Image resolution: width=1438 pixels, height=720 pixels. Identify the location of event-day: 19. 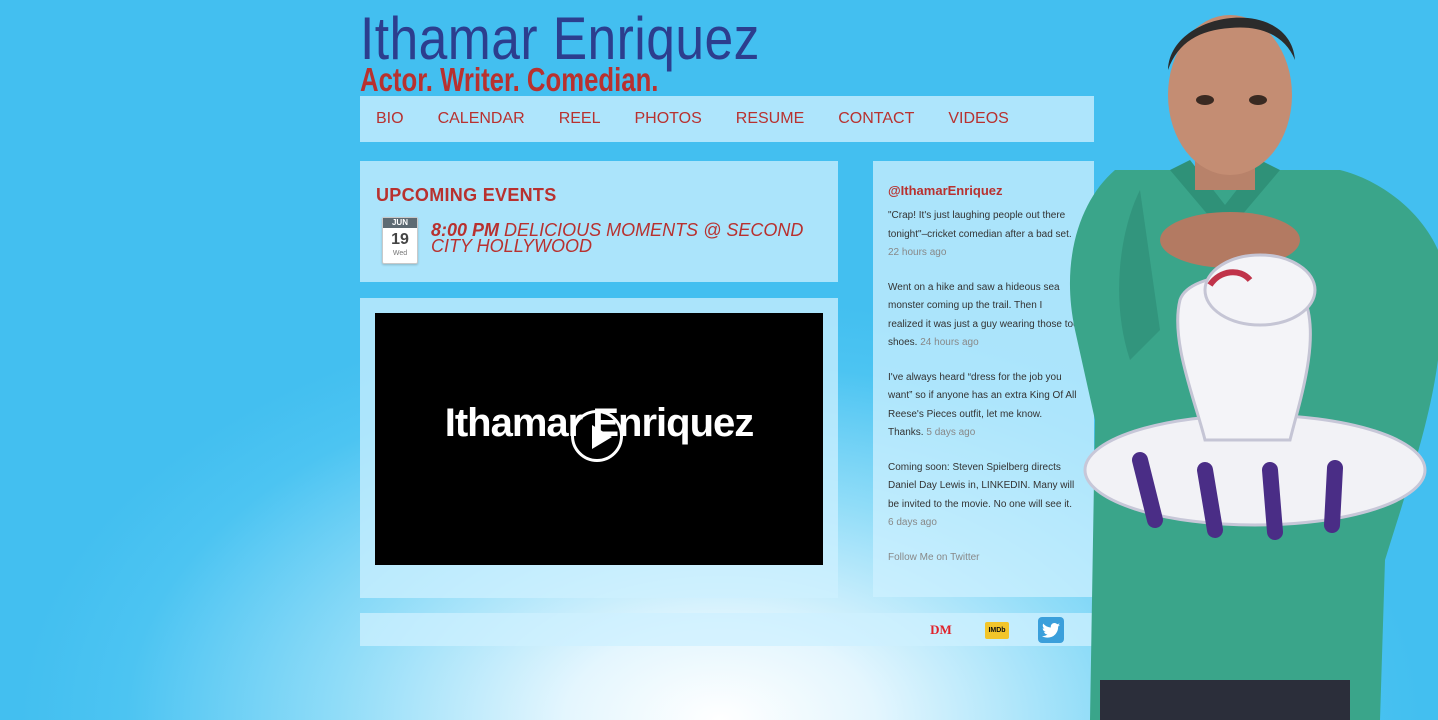
(400, 239).